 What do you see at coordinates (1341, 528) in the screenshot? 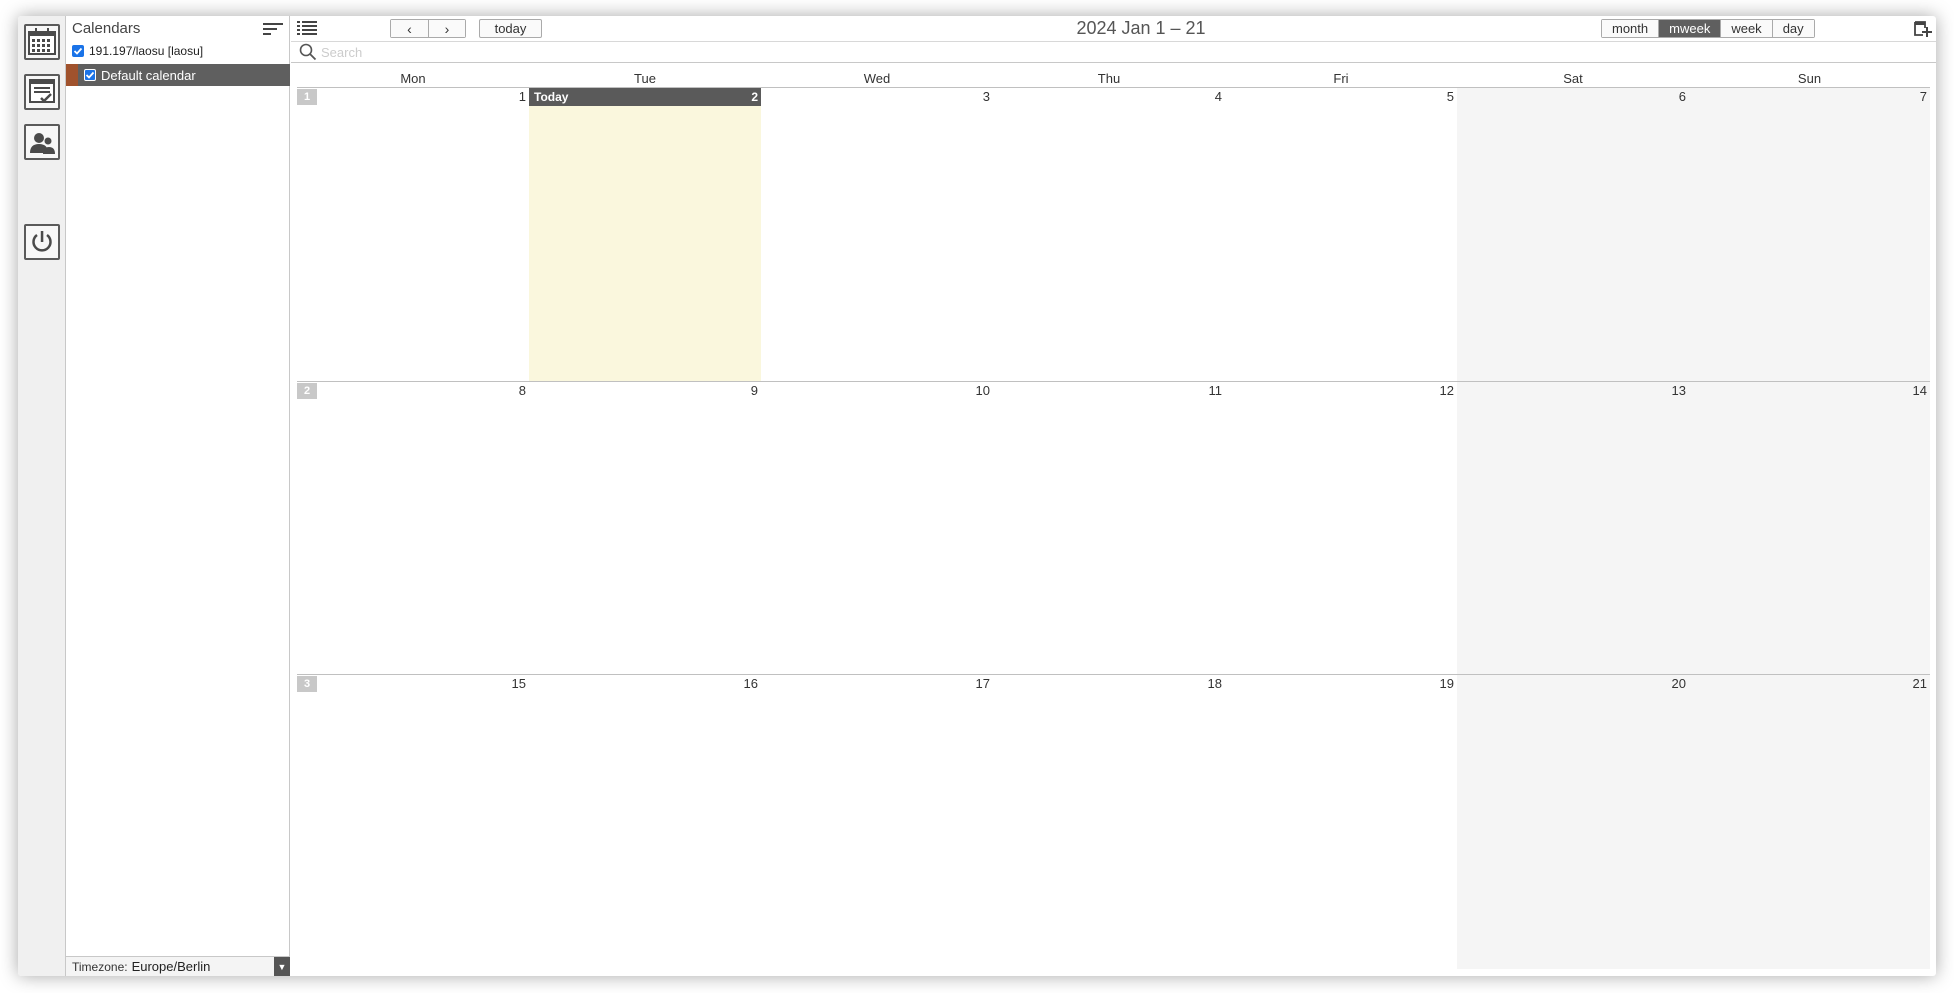
I see `day-cell: 12` at bounding box center [1341, 528].